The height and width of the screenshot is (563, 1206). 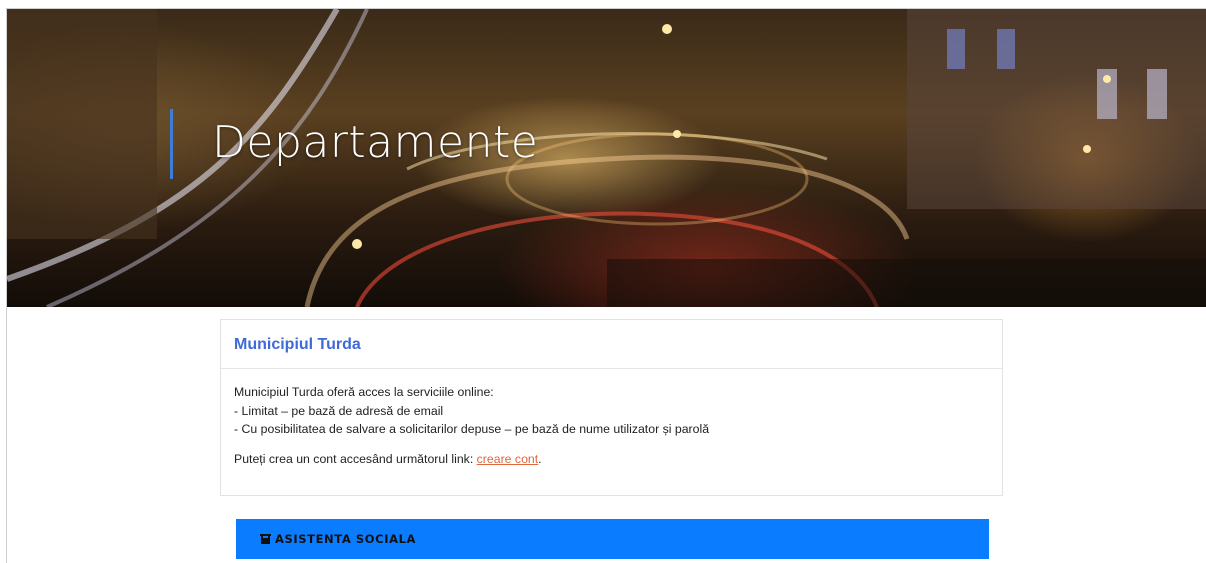 What do you see at coordinates (171, 144) in the screenshot?
I see `hero-title-accent-bar` at bounding box center [171, 144].